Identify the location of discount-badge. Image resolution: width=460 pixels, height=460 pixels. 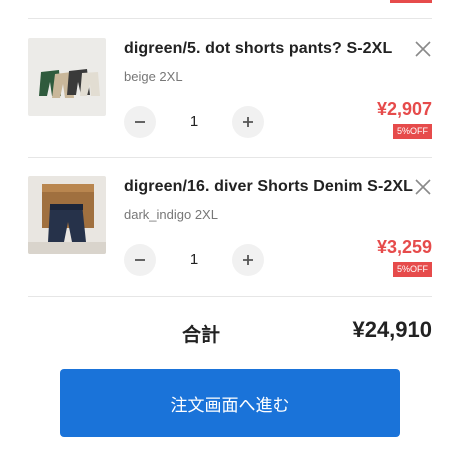
(411, 1).